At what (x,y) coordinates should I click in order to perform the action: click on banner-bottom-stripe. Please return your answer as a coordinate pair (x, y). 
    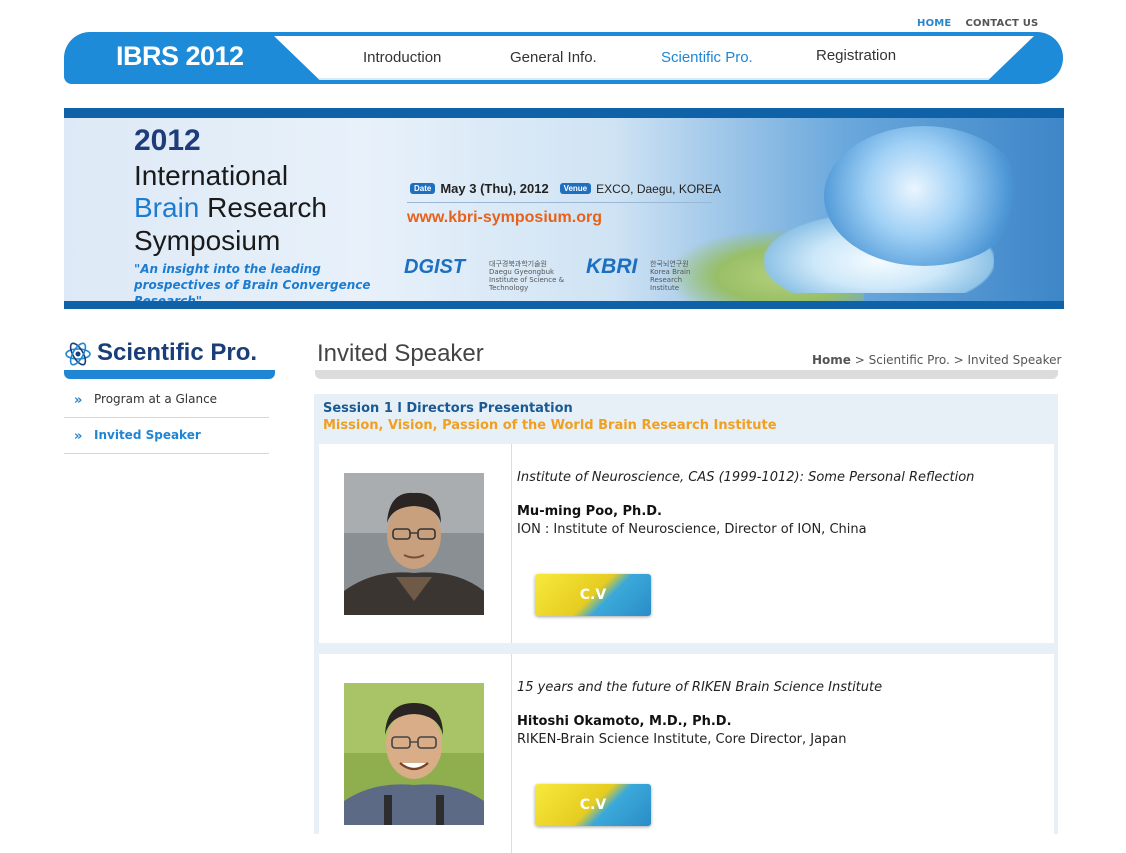
    Looking at the image, I should click on (564, 305).